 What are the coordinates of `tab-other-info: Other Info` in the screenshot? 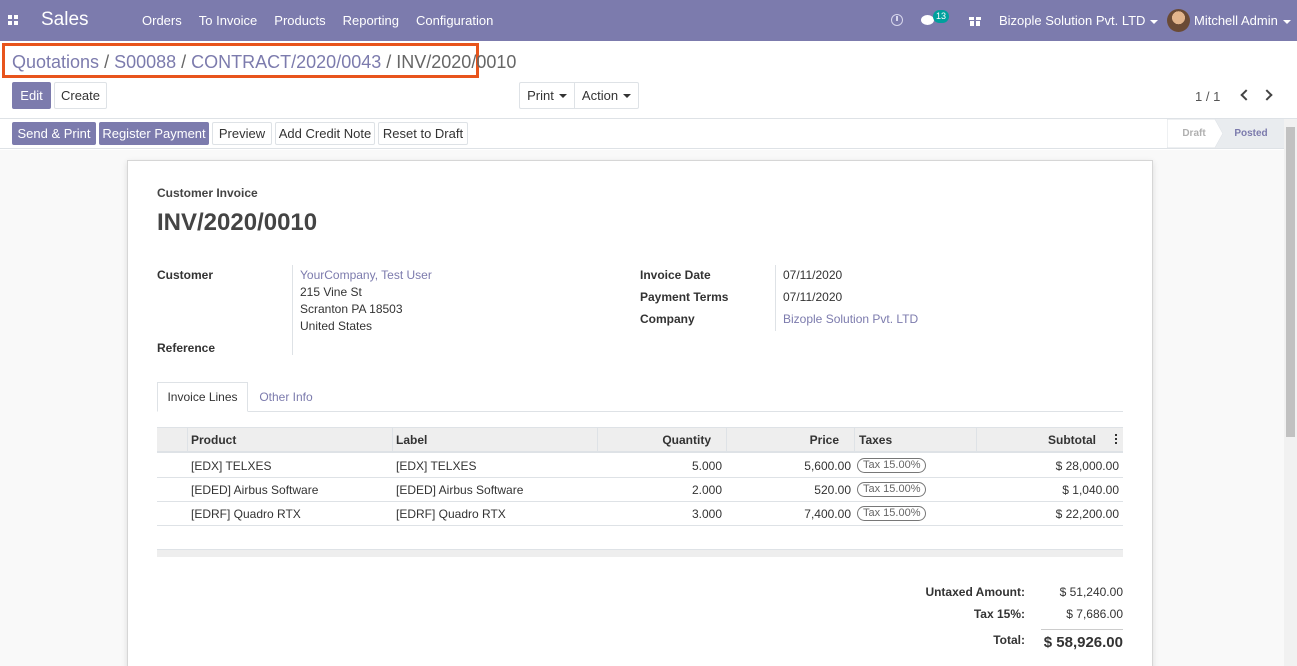 It's located at (286, 397).